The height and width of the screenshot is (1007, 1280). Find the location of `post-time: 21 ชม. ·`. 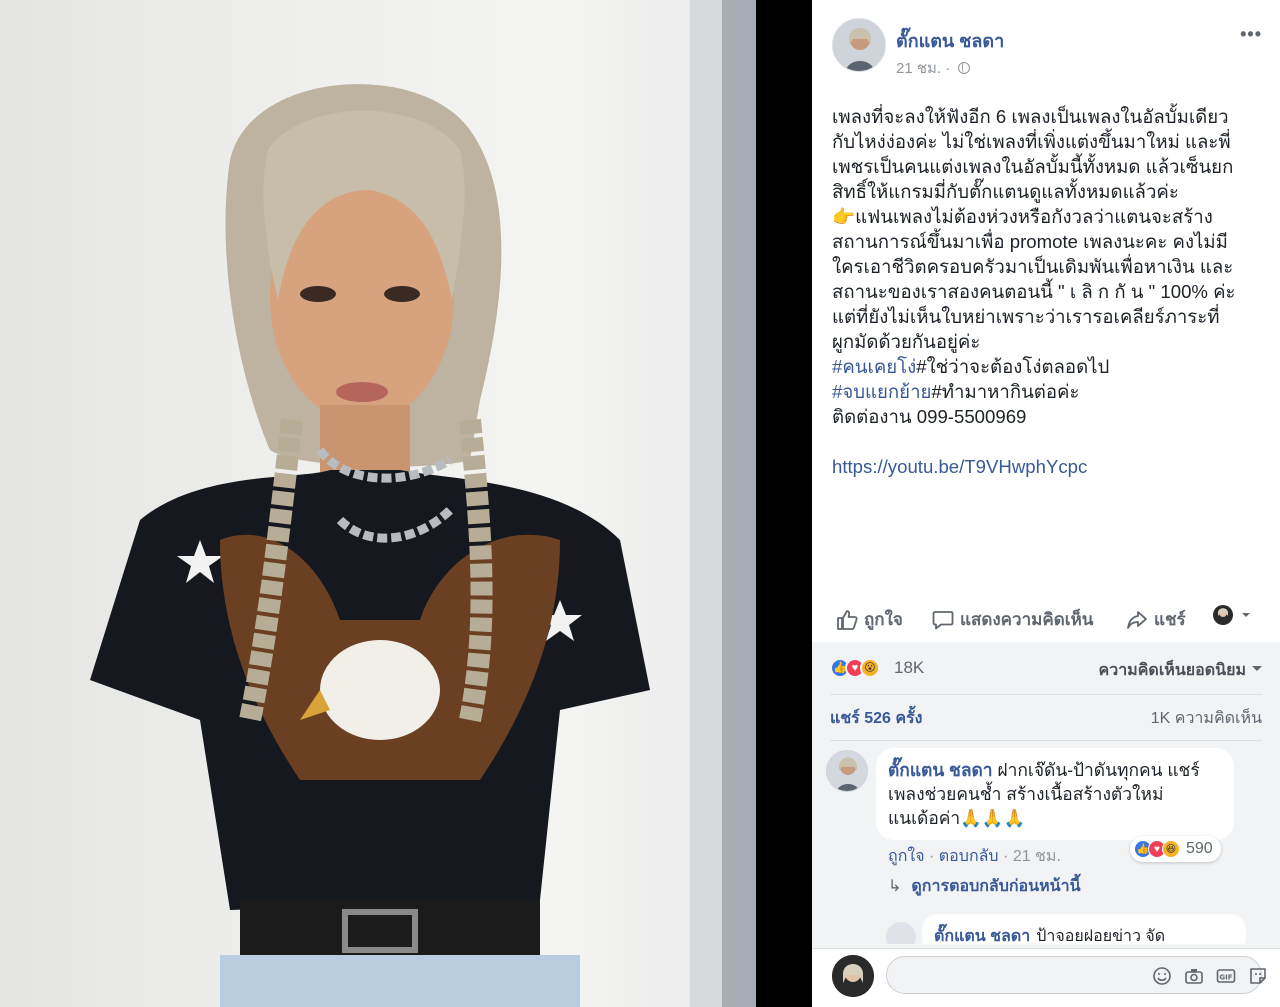

post-time: 21 ชม. · is located at coordinates (923, 68).